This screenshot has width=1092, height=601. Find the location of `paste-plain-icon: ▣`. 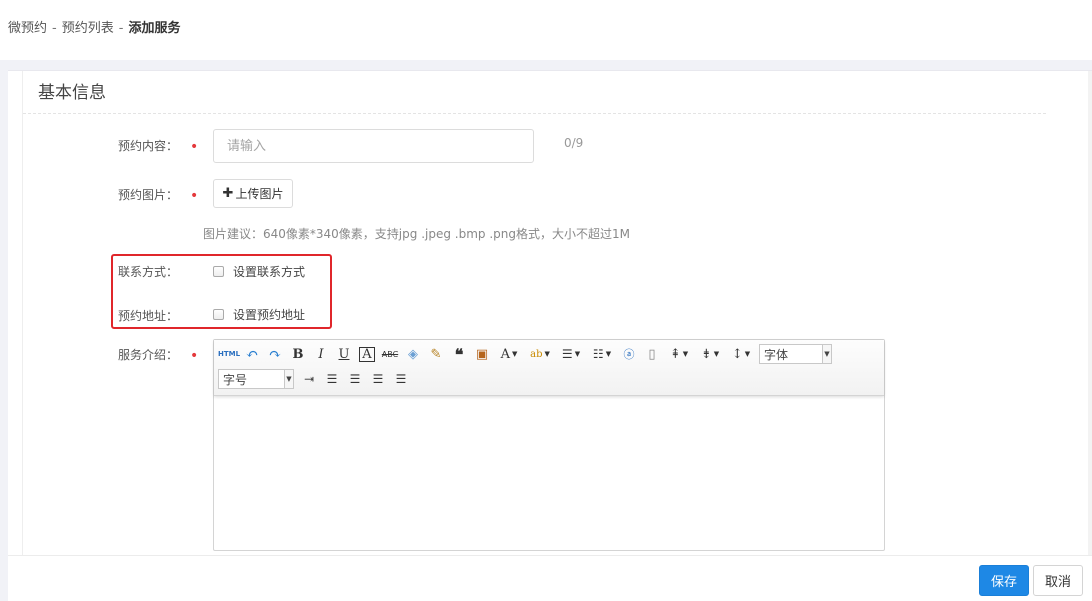

paste-plain-icon: ▣ is located at coordinates (482, 354).